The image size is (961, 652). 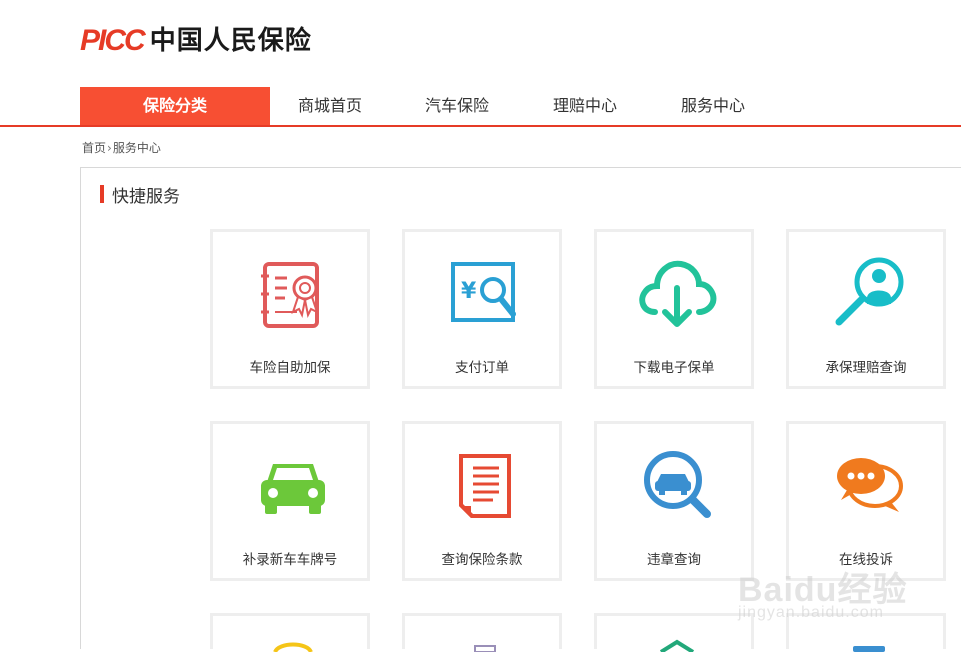 I want to click on service-card-download-policy: 下载电子保单, so click(x=674, y=309).